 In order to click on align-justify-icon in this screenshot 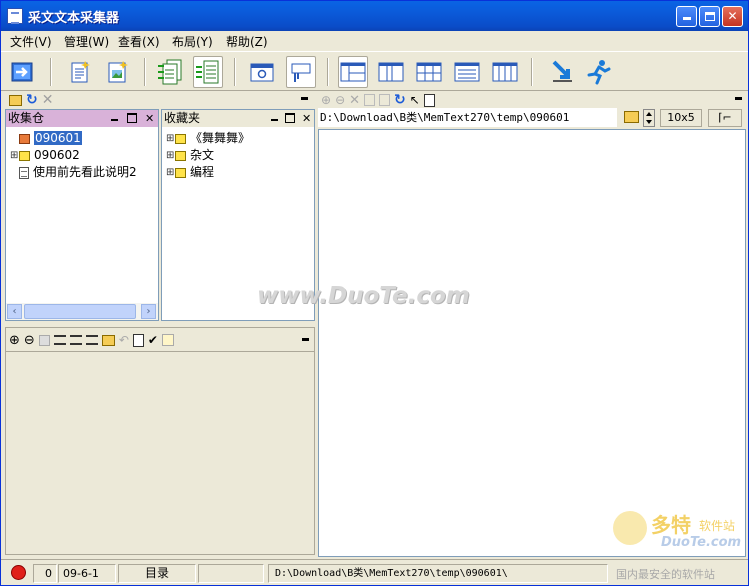, I will do `click(75, 340)`.